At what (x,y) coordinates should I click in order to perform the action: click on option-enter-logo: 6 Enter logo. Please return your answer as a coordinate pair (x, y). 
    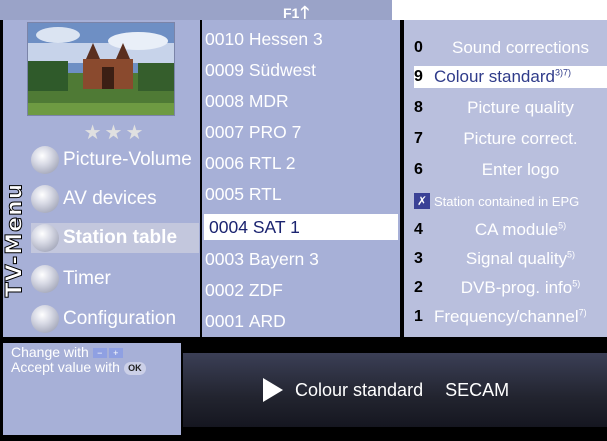
    Looking at the image, I should click on (510, 170).